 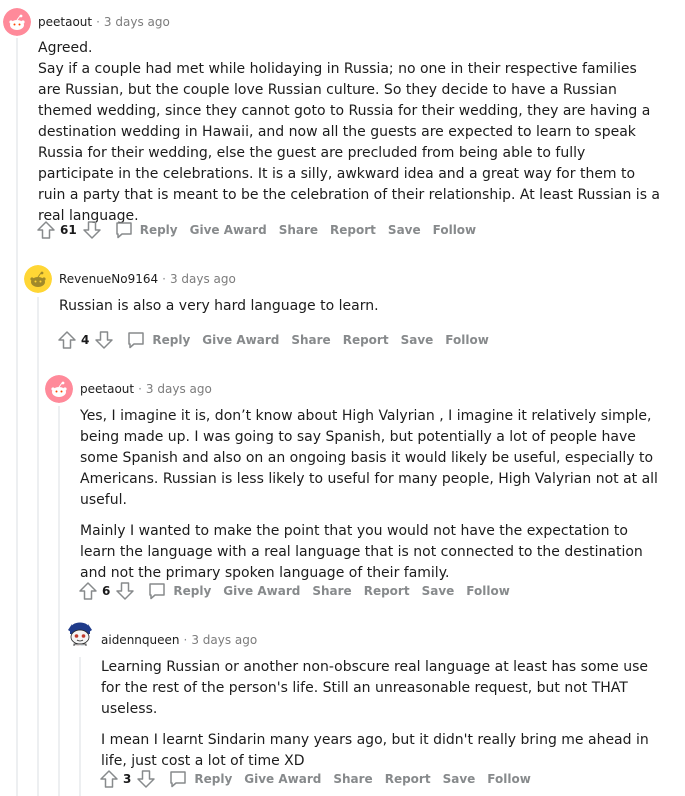 I want to click on comment-meta: RevenueNo9164 · 3 days ago, so click(x=147, y=279).